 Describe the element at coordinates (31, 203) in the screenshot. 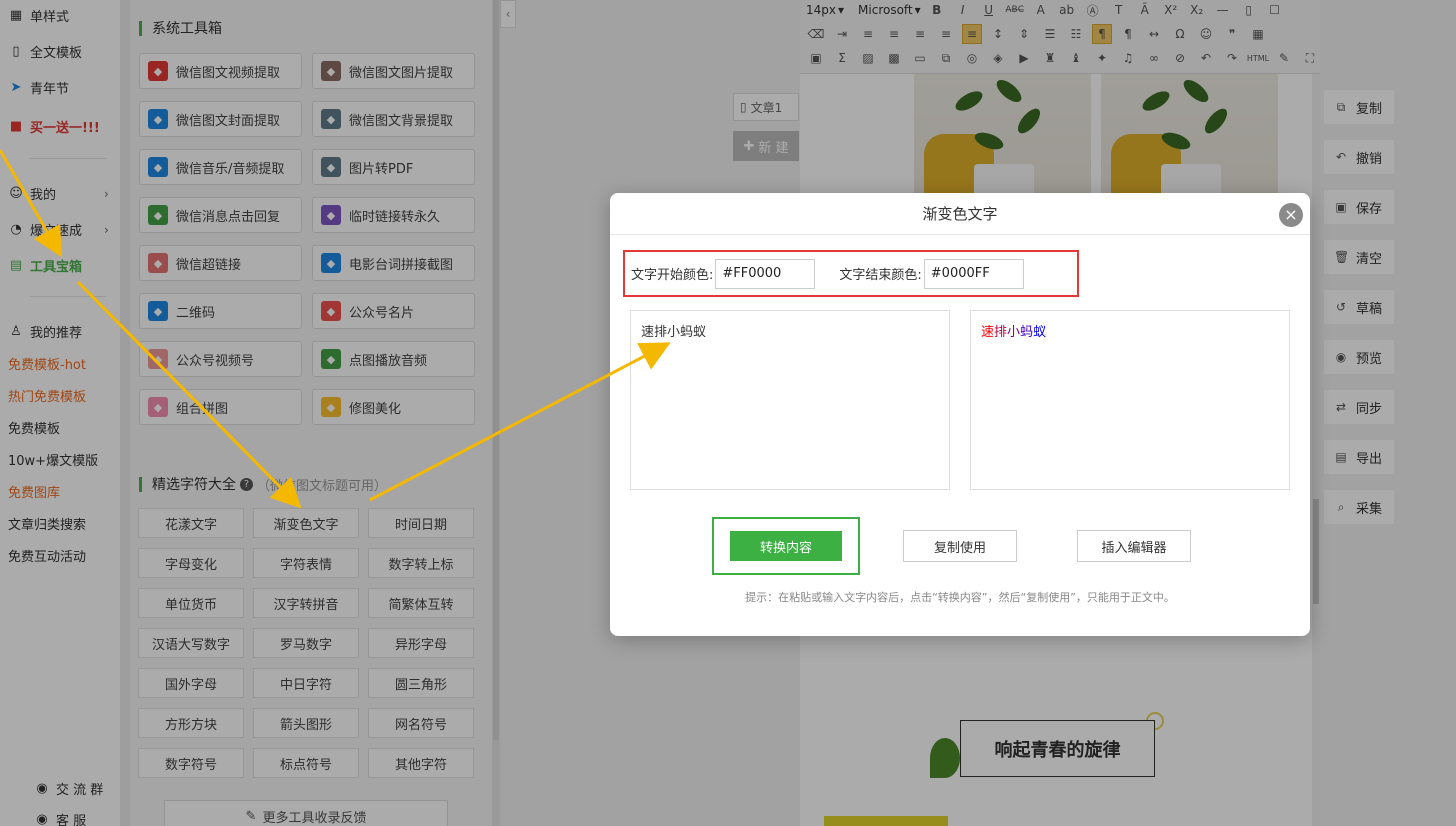

I see `arrow-to-toolbox` at that location.